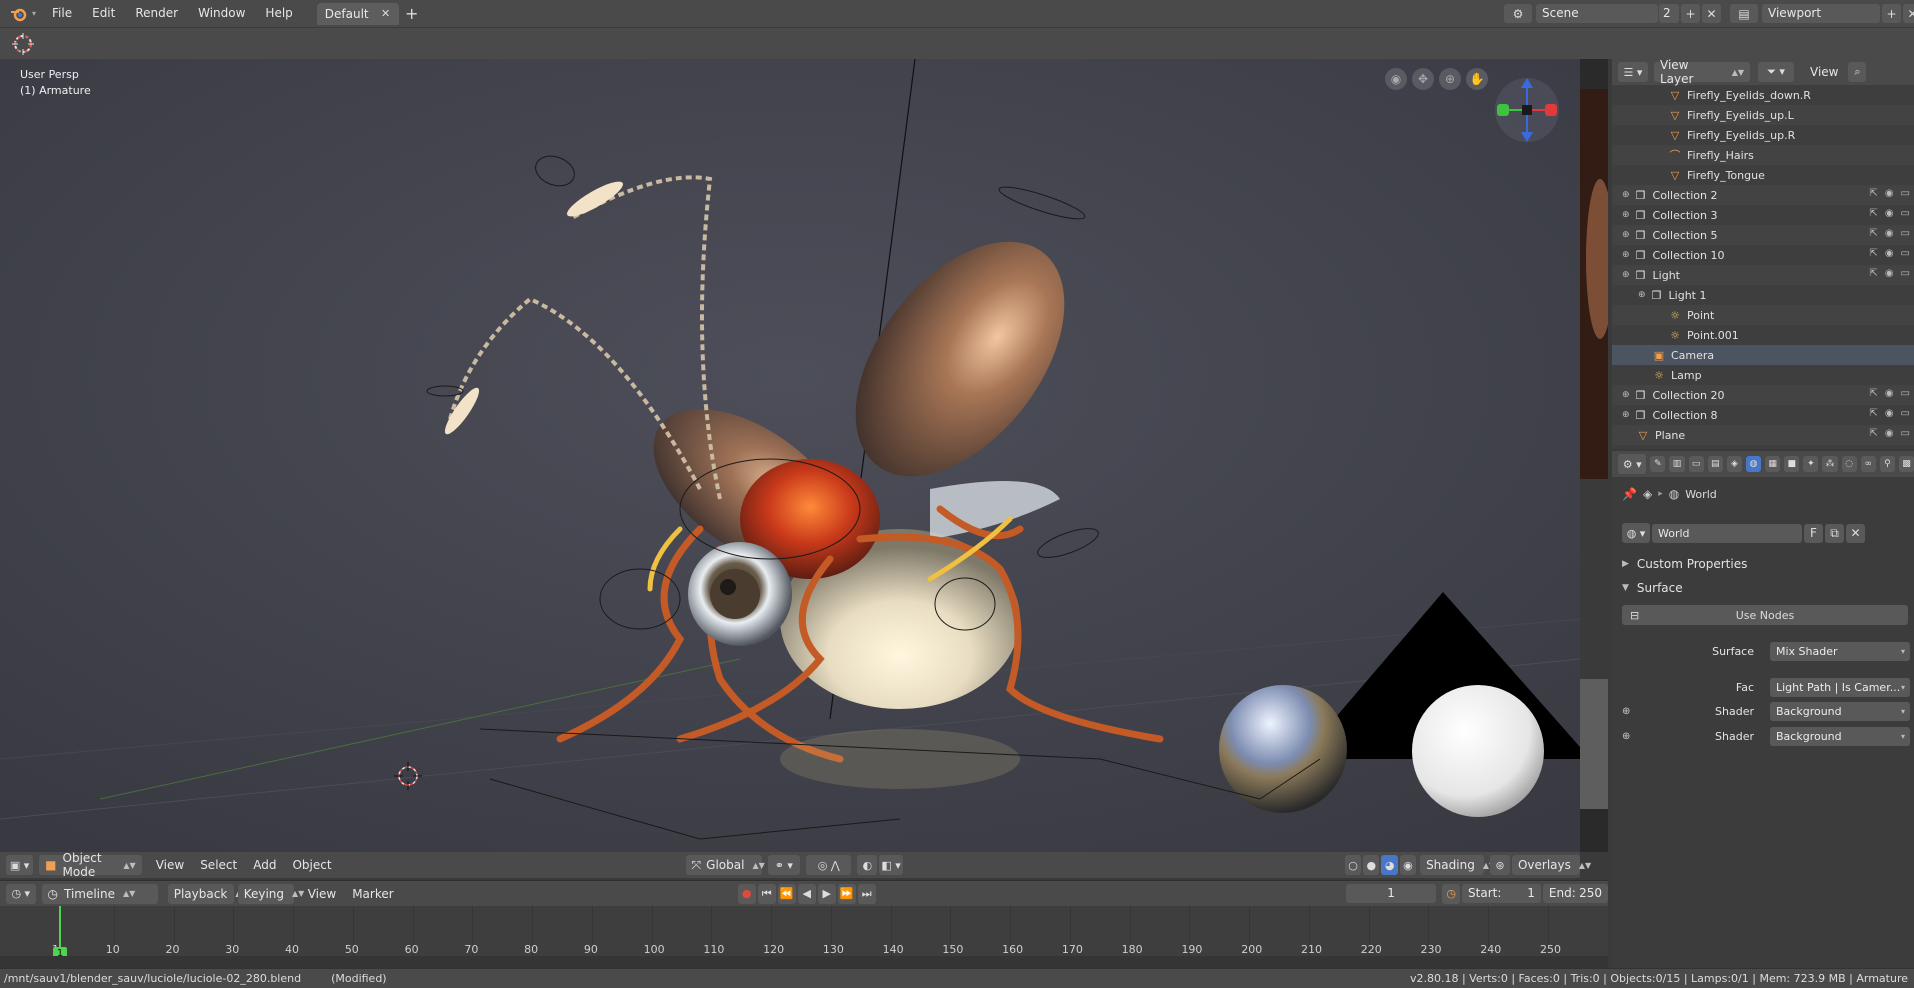 This screenshot has width=1914, height=988. Describe the element at coordinates (156, 13) in the screenshot. I see `menu-render: Render` at that location.